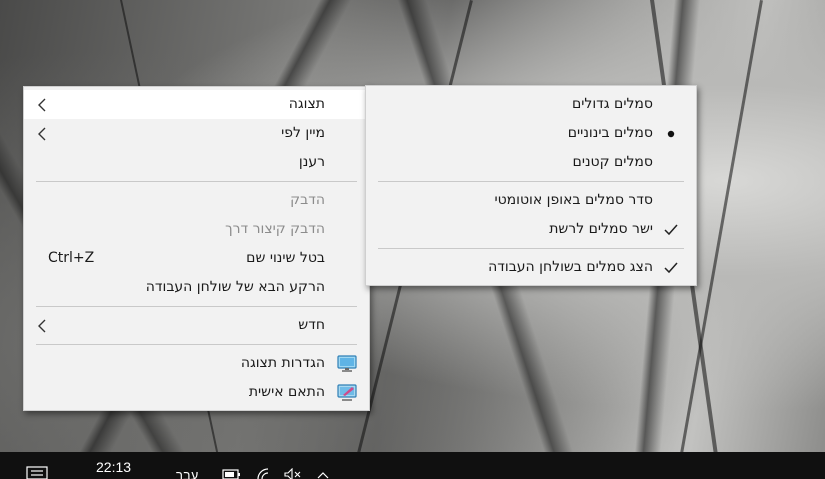 The height and width of the screenshot is (479, 825). Describe the element at coordinates (232, 473) in the screenshot. I see `battery-icon` at that location.